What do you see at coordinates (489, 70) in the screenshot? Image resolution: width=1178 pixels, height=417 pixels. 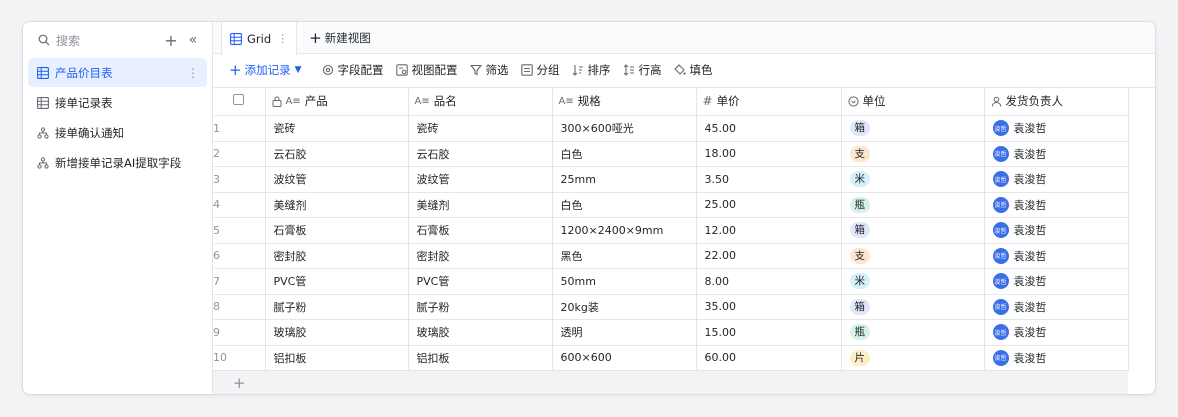 I see `filter-button: 筛选` at bounding box center [489, 70].